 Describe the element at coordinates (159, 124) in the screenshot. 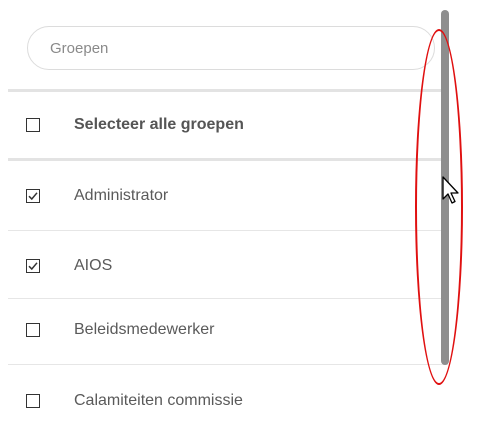

I see `select-all-label: Selecteer alle groepen` at that location.